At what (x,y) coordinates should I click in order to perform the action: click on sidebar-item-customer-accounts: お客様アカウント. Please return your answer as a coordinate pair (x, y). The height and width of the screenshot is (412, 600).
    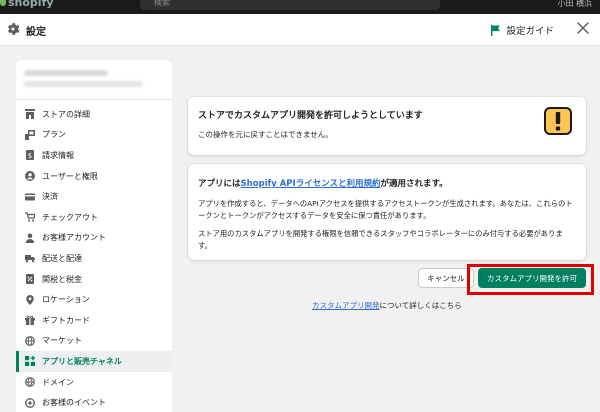
    Looking at the image, I should click on (94, 238).